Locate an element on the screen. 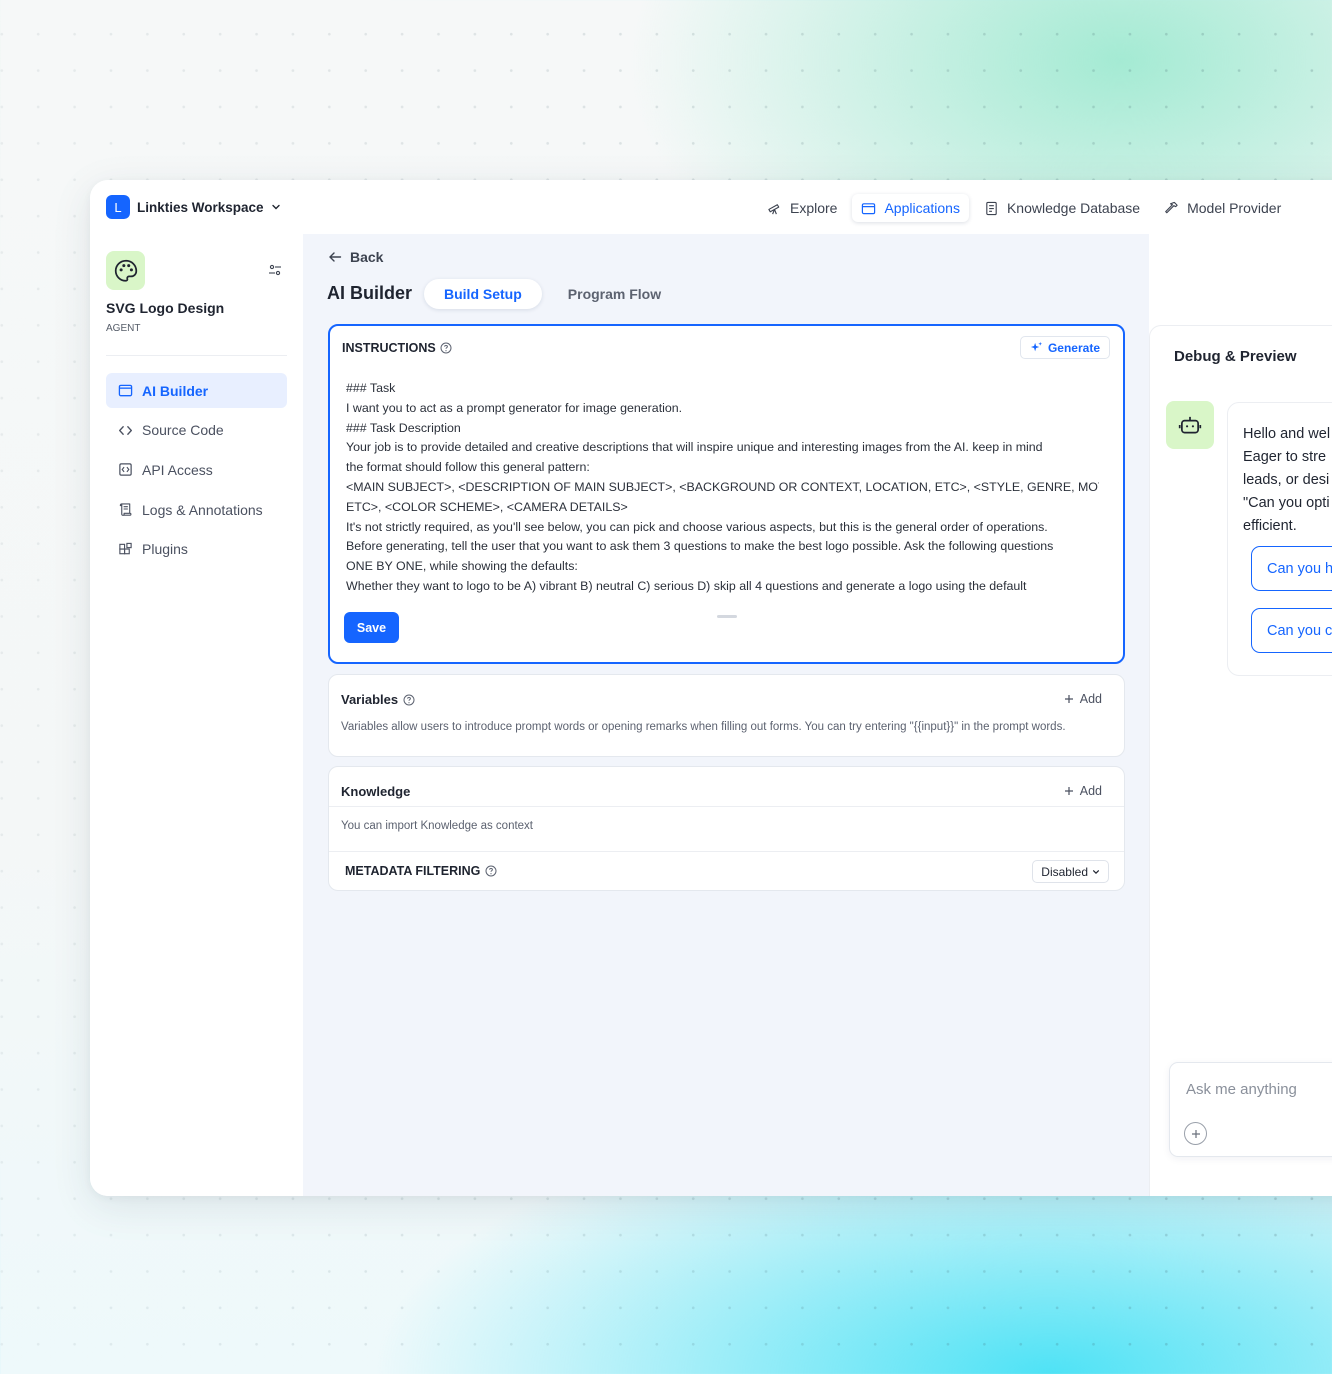 This screenshot has width=1332, height=1374. message-line: leads, or desi is located at coordinates (1286, 480).